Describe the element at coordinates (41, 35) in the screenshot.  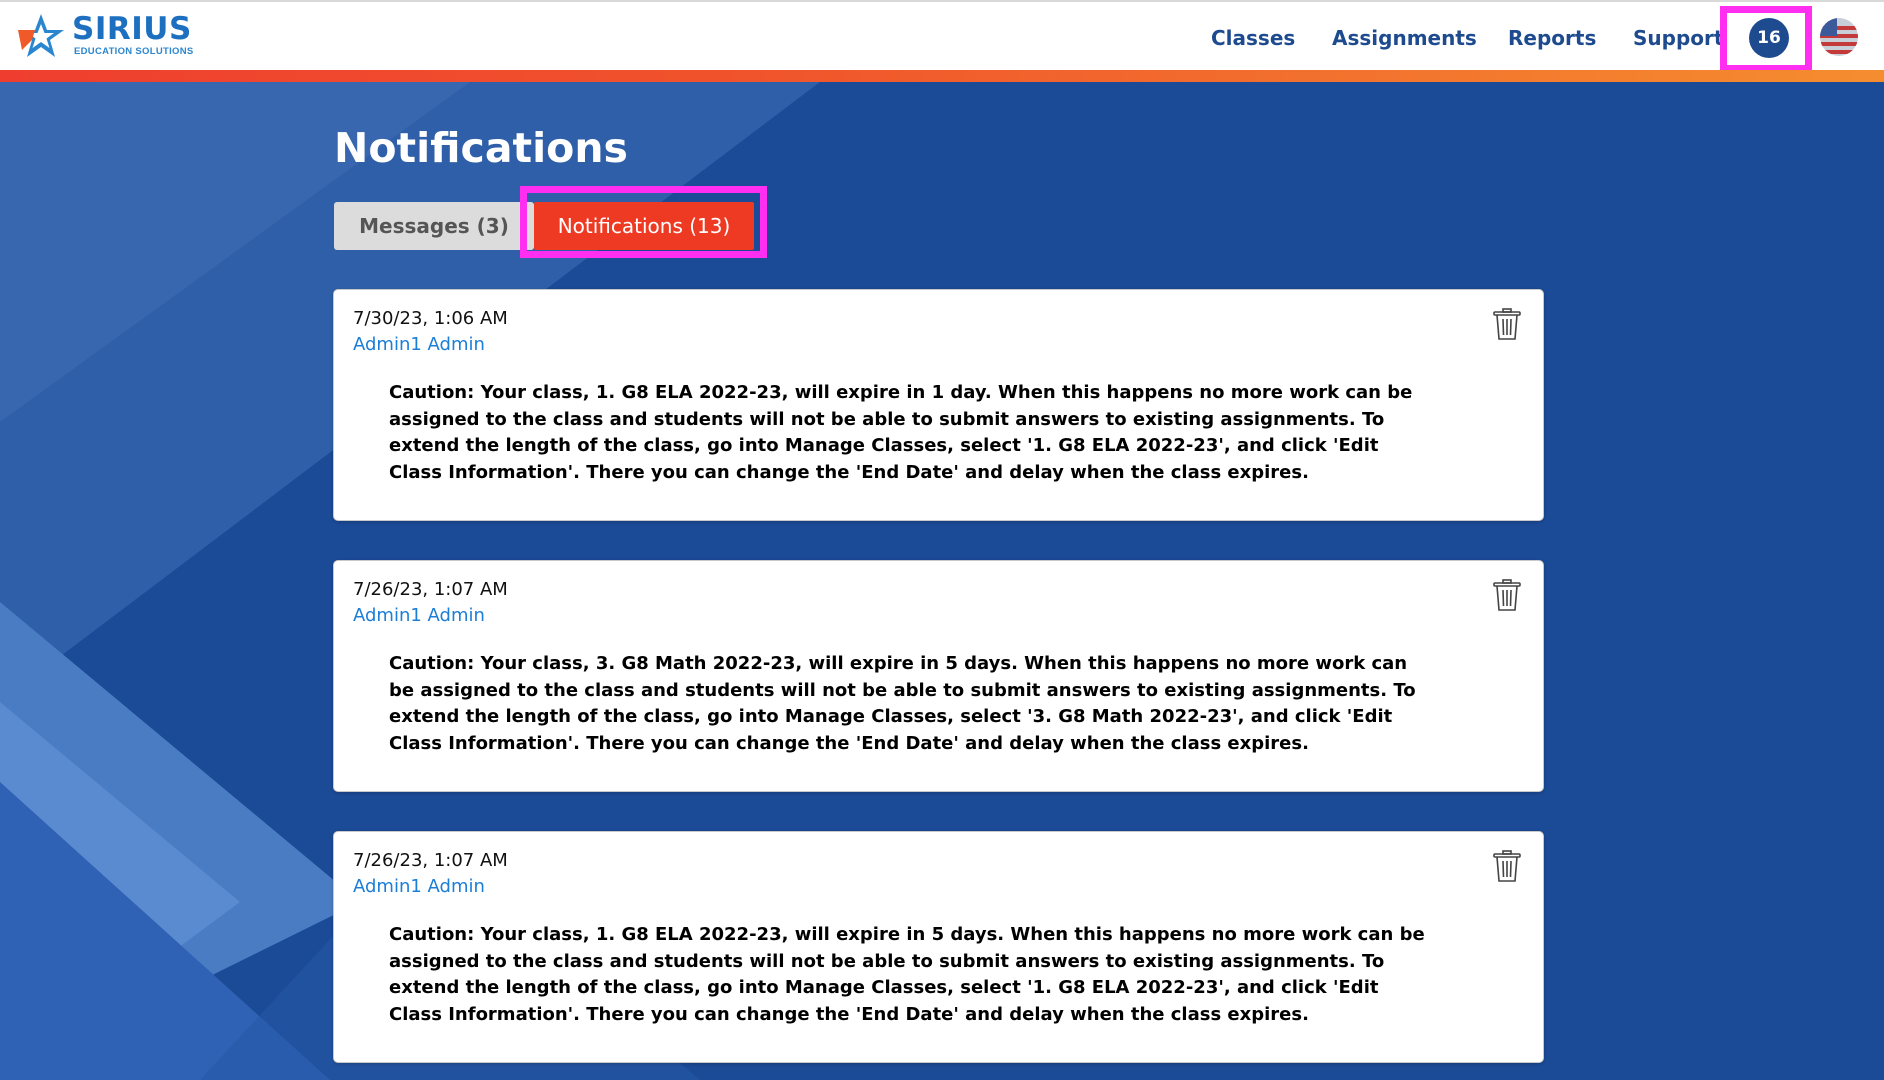
I see `star-logo-icon` at that location.